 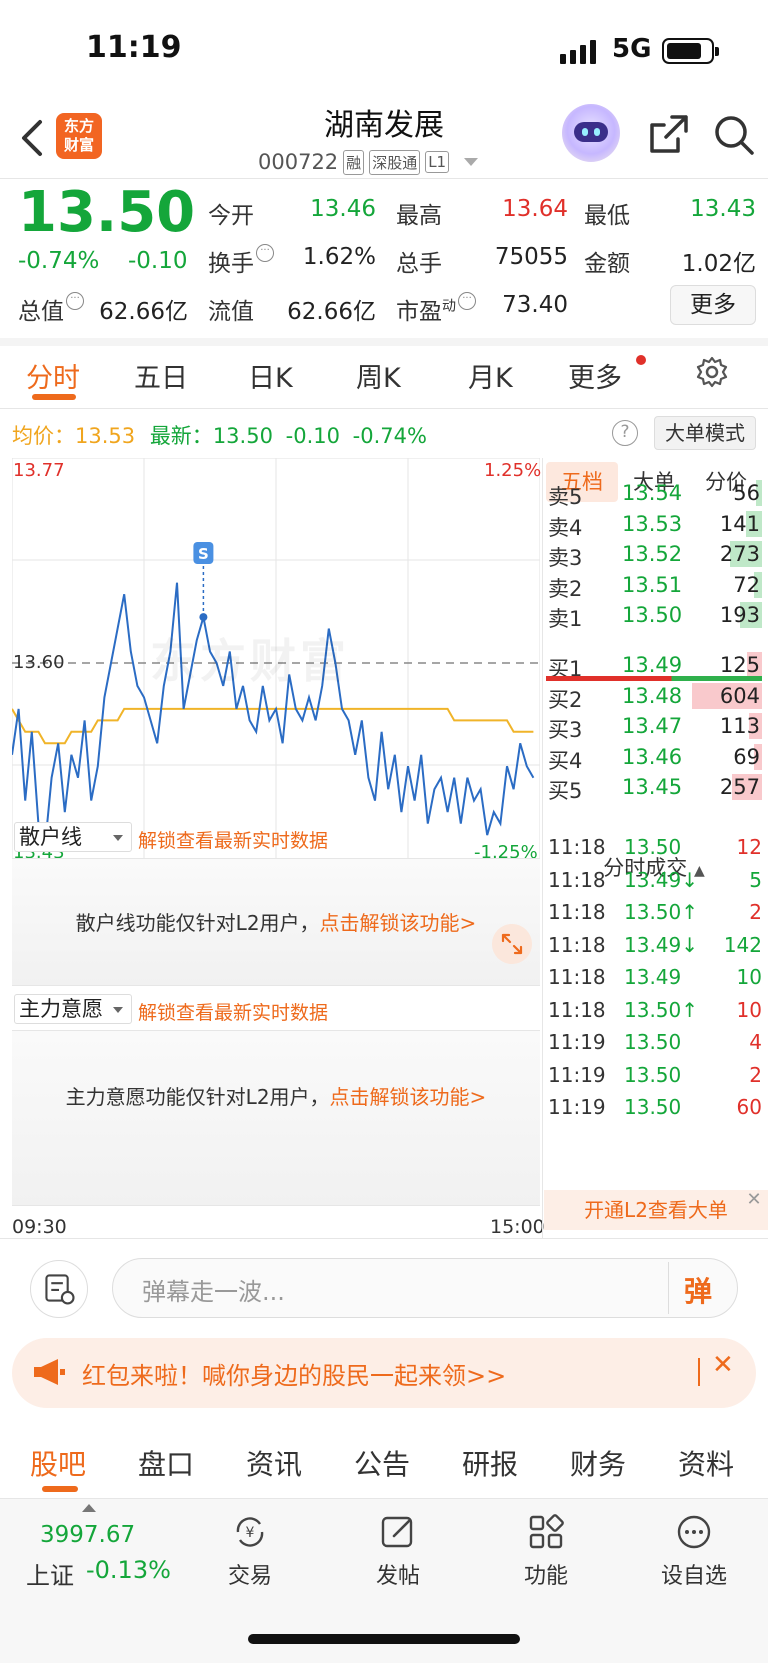 I want to click on indicator-message-text: 主力意愿功能仅针对L2用户，, so click(x=197, y=1097).